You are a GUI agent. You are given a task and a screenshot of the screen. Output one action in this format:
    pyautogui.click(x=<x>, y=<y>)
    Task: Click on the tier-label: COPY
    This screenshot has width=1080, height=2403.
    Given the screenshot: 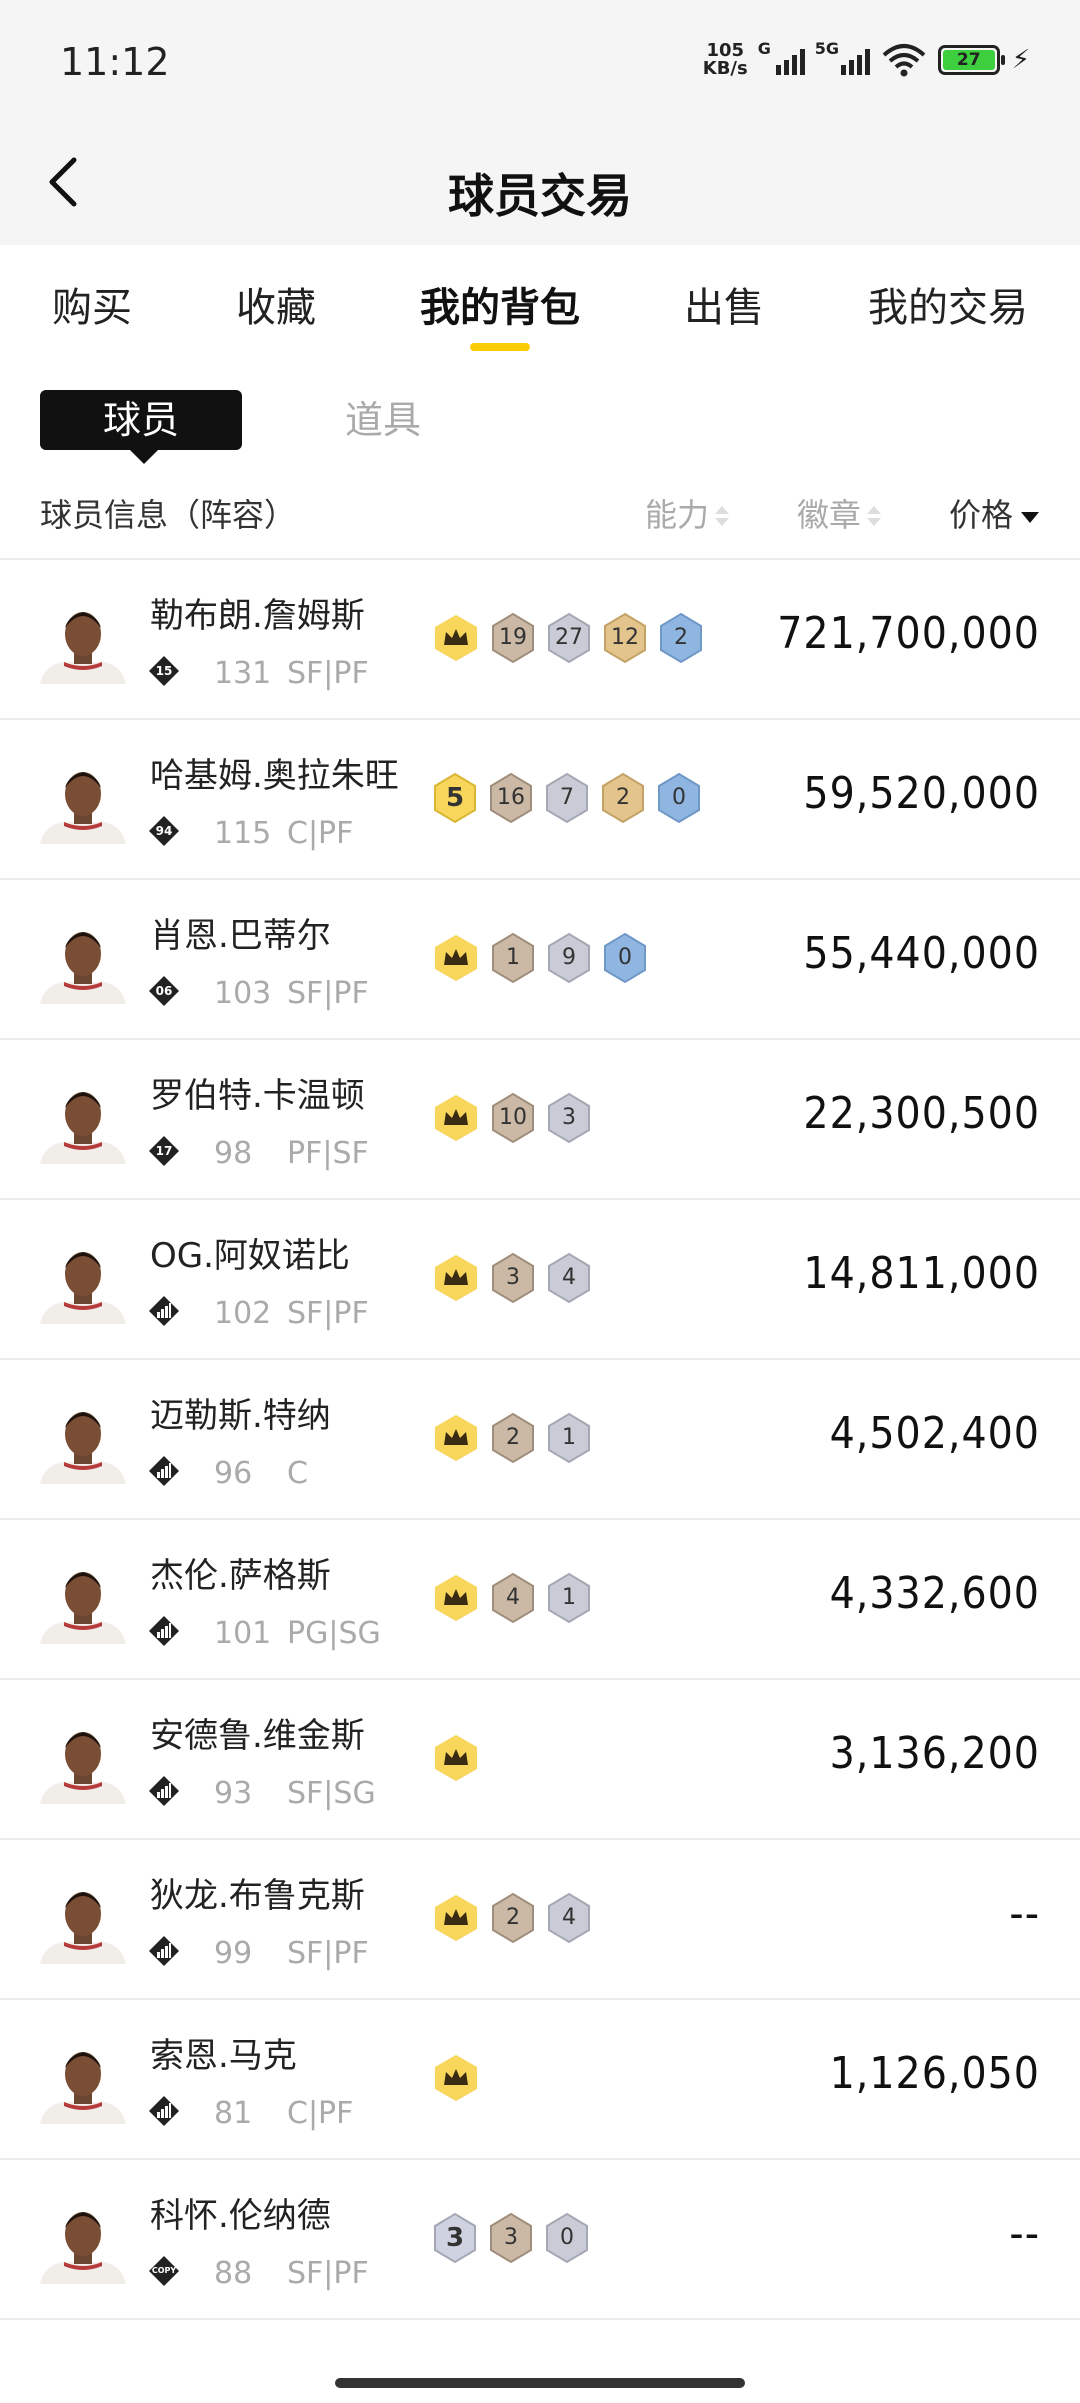 What is the action you would take?
    pyautogui.click(x=164, y=2270)
    